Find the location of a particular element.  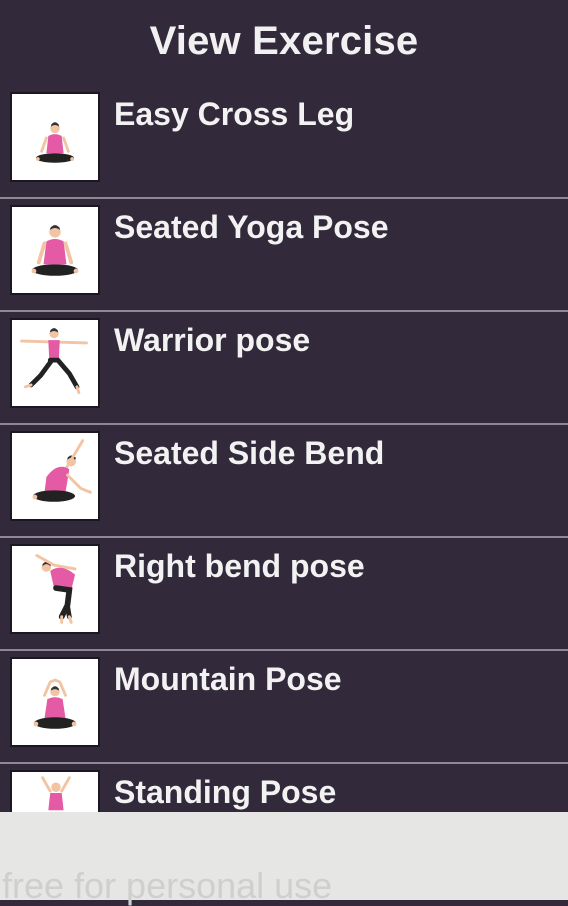

warrior-icon is located at coordinates (55, 363).